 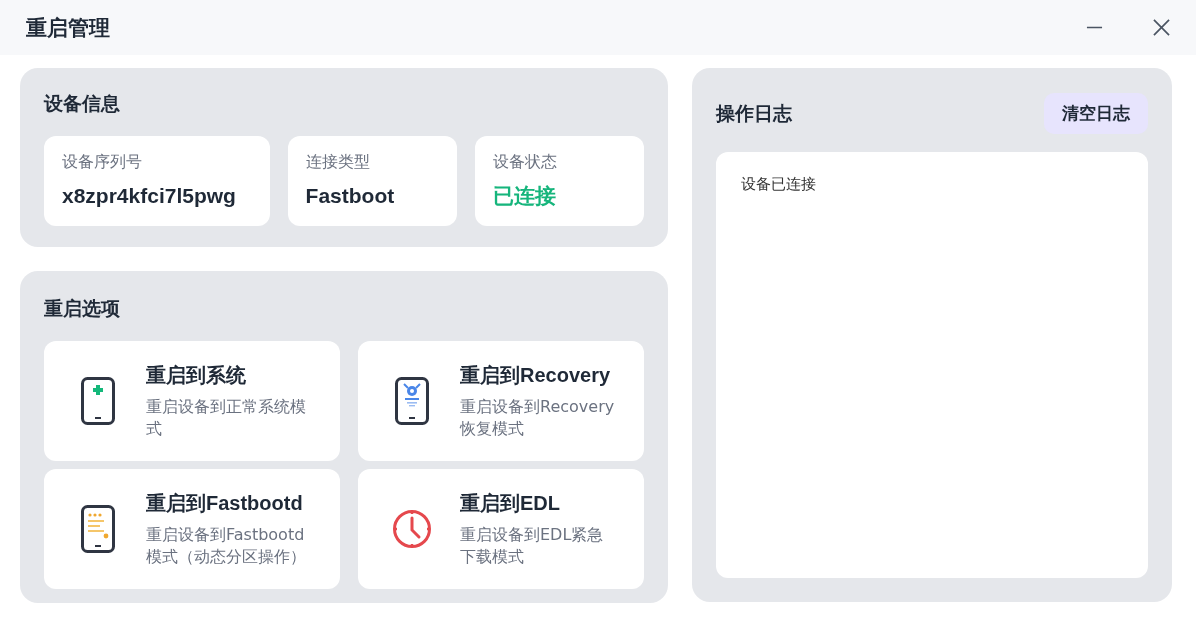 What do you see at coordinates (149, 196) in the screenshot?
I see `field-value: x8zpr4kfci7l5pwg` at bounding box center [149, 196].